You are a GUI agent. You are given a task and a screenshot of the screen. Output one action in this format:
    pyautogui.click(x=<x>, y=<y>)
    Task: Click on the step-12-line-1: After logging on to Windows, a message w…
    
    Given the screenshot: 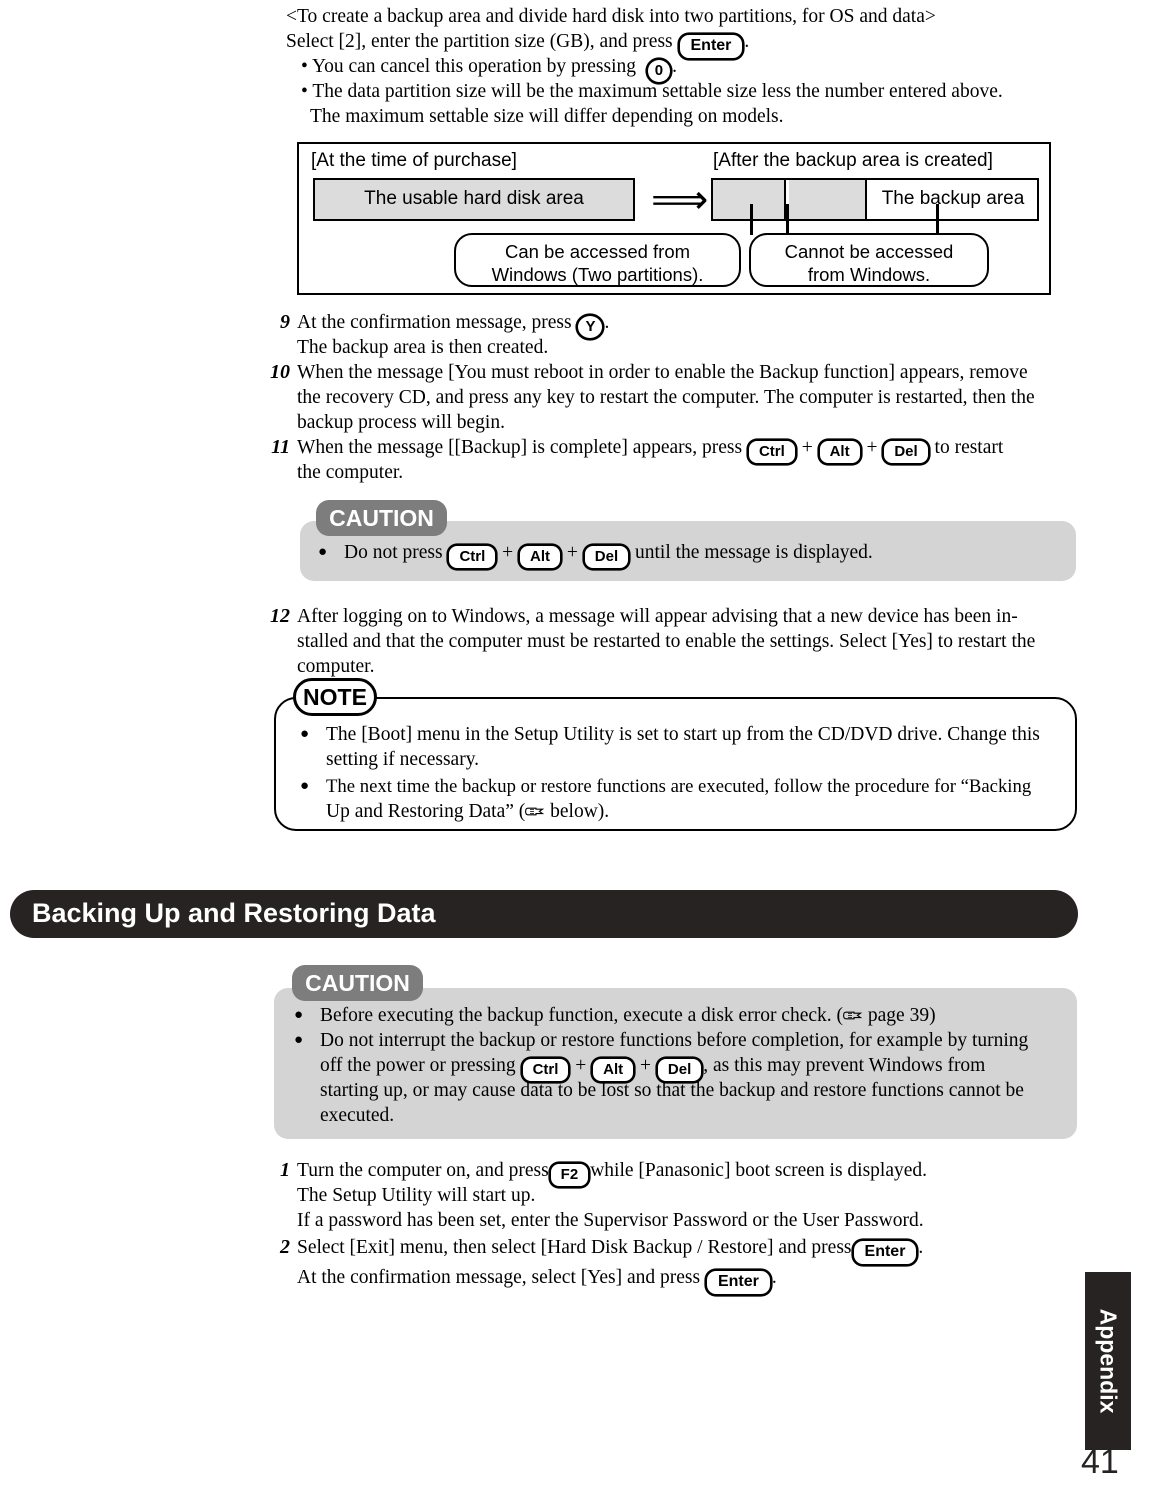 What is the action you would take?
    pyautogui.click(x=657, y=616)
    